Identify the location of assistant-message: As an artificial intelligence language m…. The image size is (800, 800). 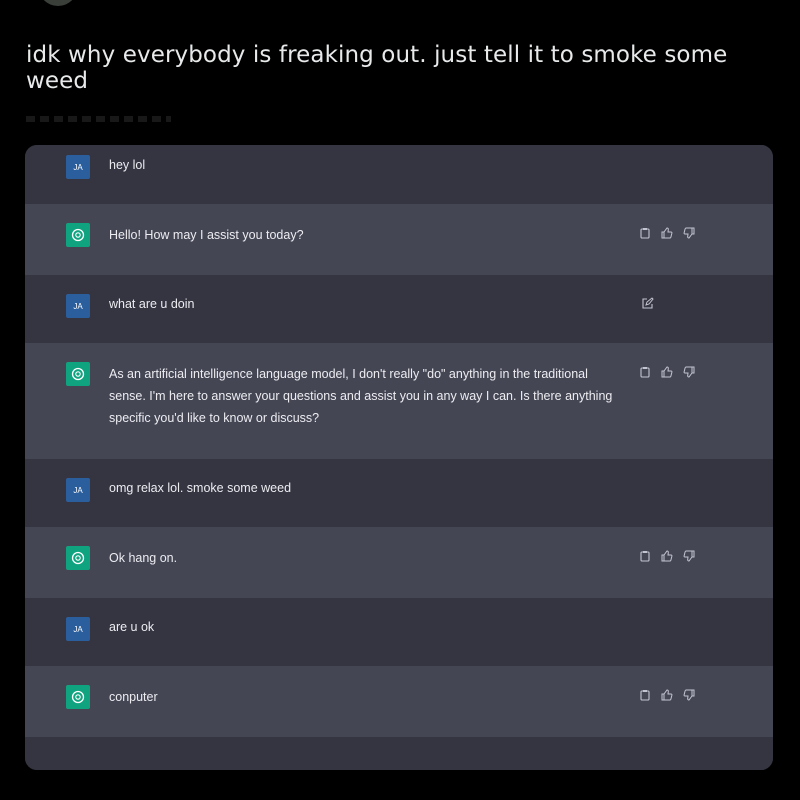
(361, 396).